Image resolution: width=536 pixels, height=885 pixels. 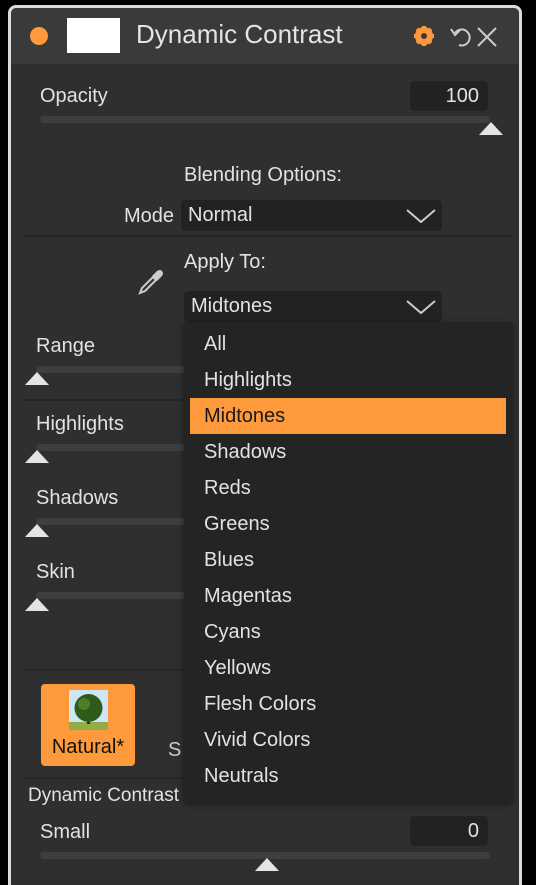 I want to click on mode-label: Mode, so click(x=149, y=216).